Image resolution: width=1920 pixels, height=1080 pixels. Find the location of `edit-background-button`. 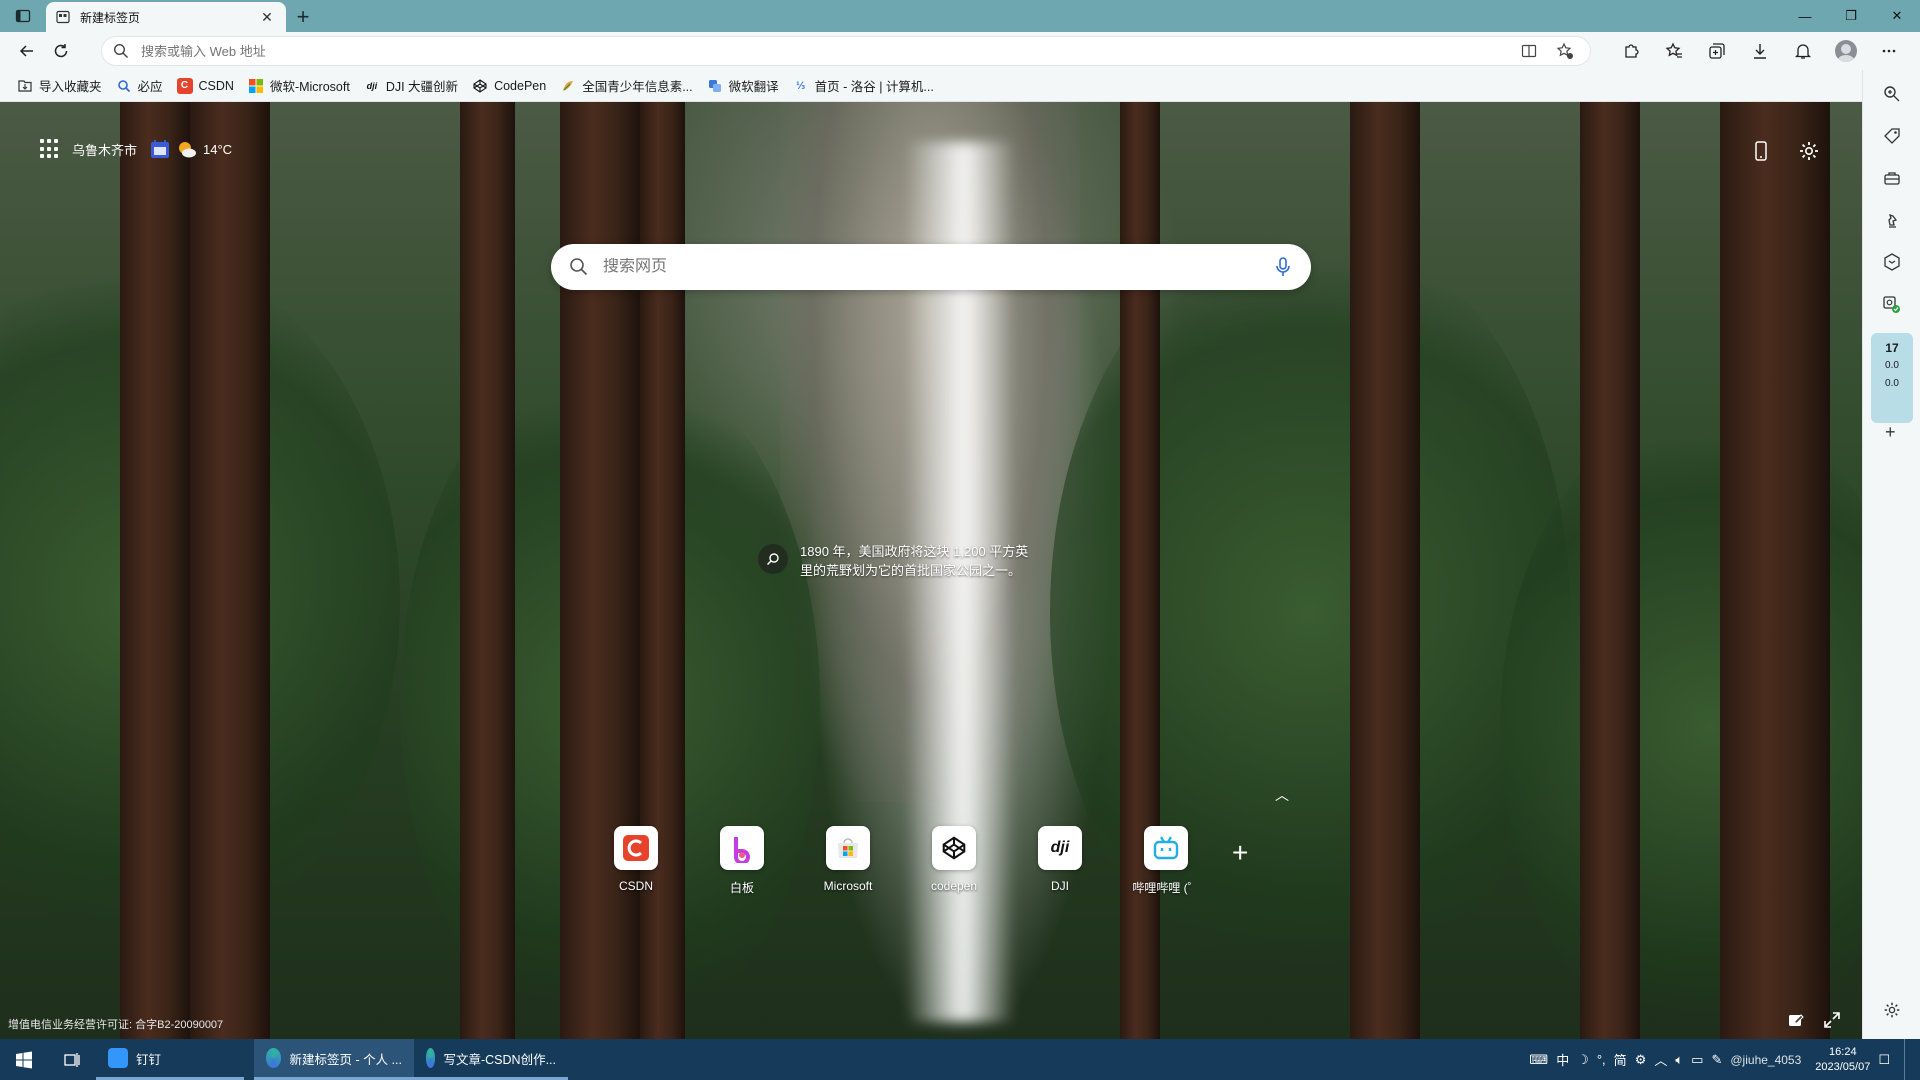

edit-background-button is located at coordinates (1796, 1020).